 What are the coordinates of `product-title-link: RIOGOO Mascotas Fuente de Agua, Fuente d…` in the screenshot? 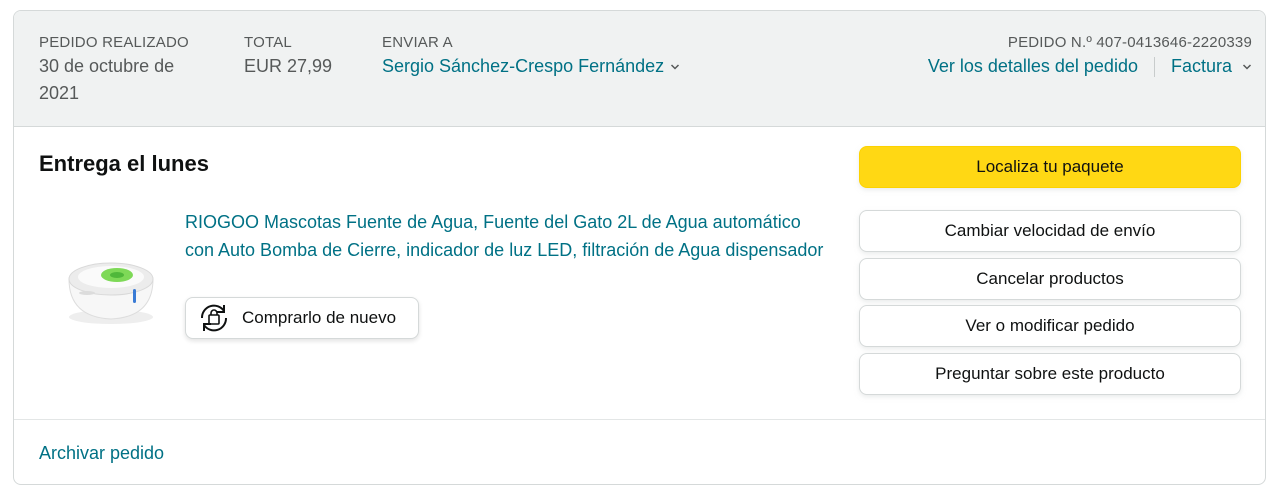 It's located at (505, 236).